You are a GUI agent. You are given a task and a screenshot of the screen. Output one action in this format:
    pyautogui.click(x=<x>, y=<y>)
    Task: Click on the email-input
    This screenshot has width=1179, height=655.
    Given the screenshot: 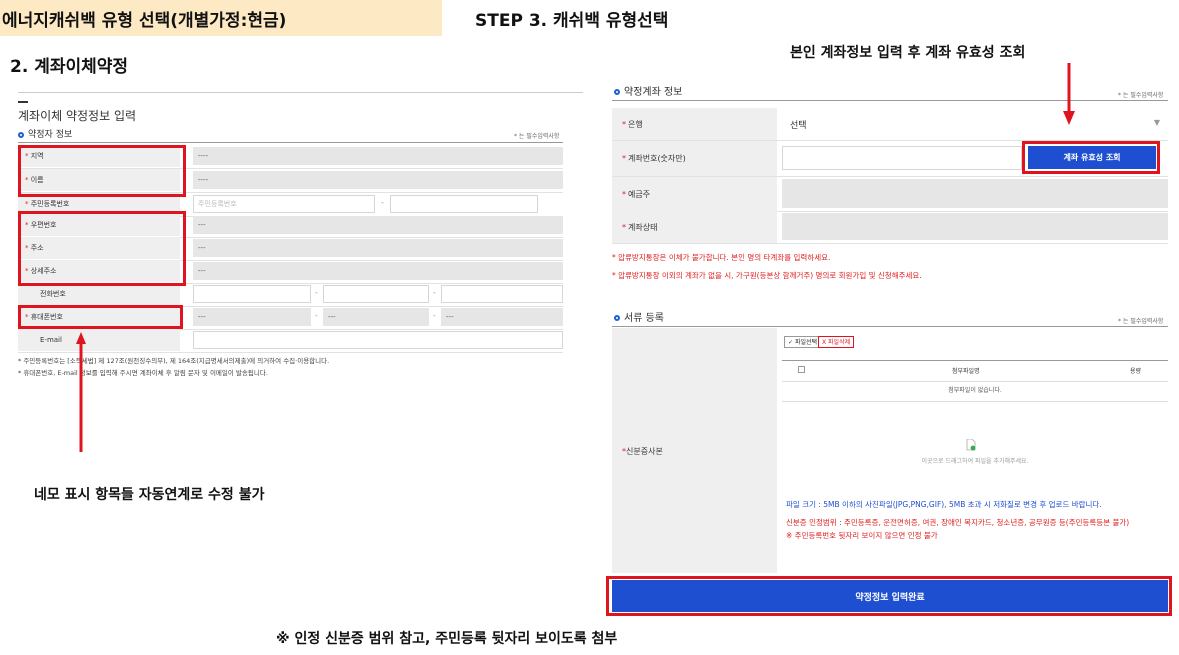 What is the action you would take?
    pyautogui.click(x=378, y=340)
    